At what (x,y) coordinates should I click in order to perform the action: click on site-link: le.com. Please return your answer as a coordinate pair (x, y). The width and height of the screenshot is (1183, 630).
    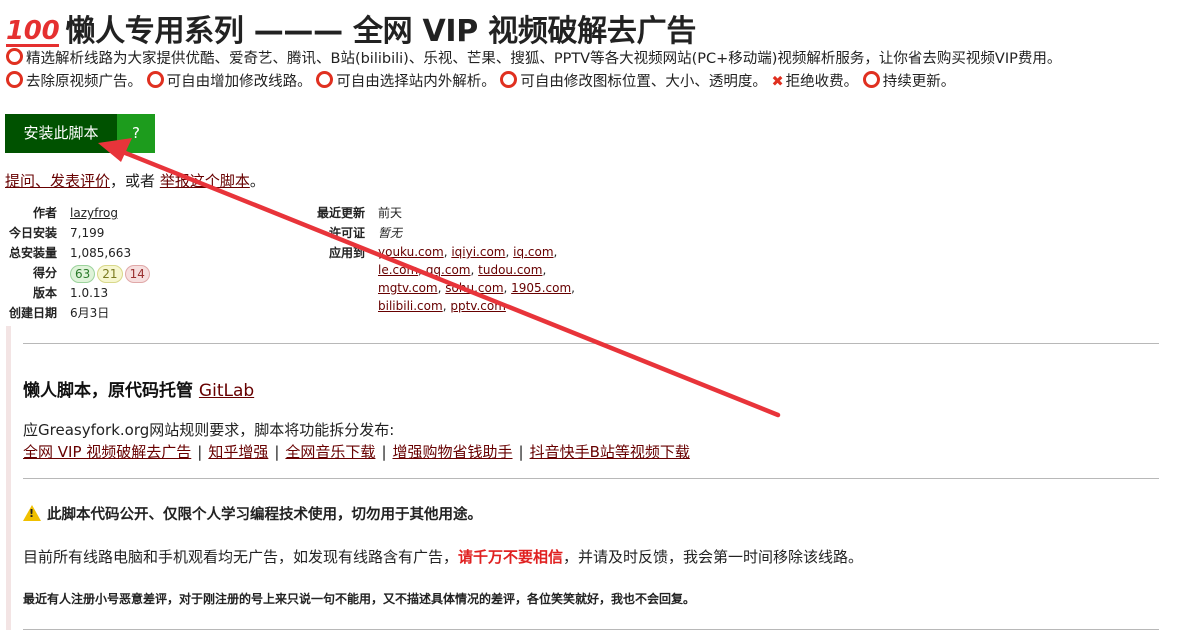
    Looking at the image, I should click on (398, 270).